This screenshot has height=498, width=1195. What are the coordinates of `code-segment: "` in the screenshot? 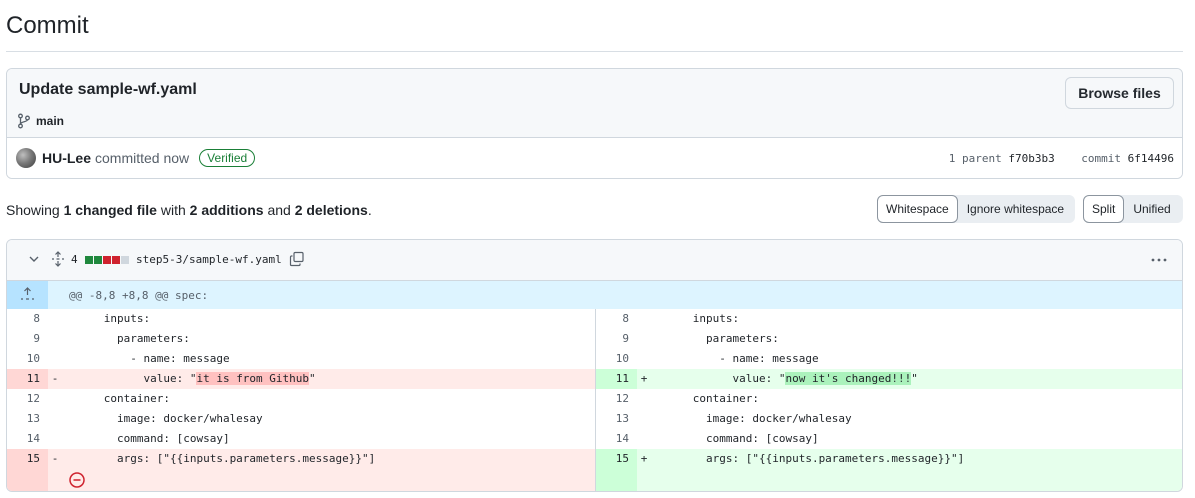 It's located at (914, 378).